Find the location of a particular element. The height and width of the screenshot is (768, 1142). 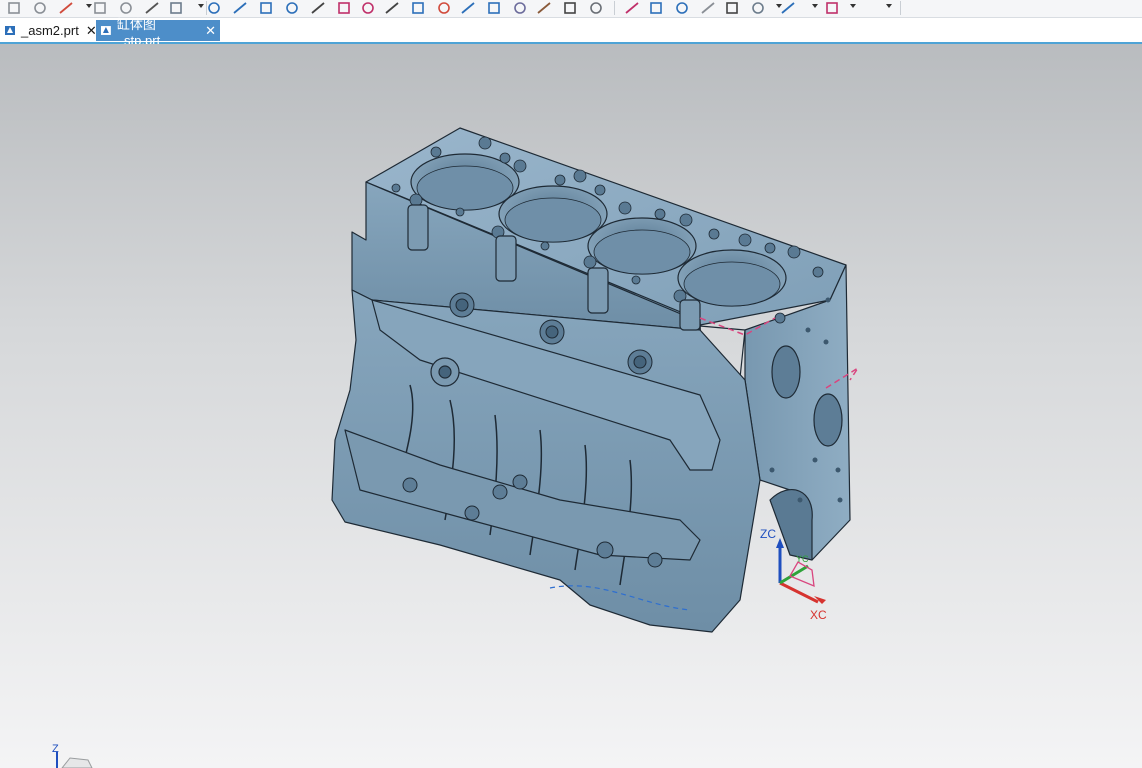

arc-icon is located at coordinates (318, 8).